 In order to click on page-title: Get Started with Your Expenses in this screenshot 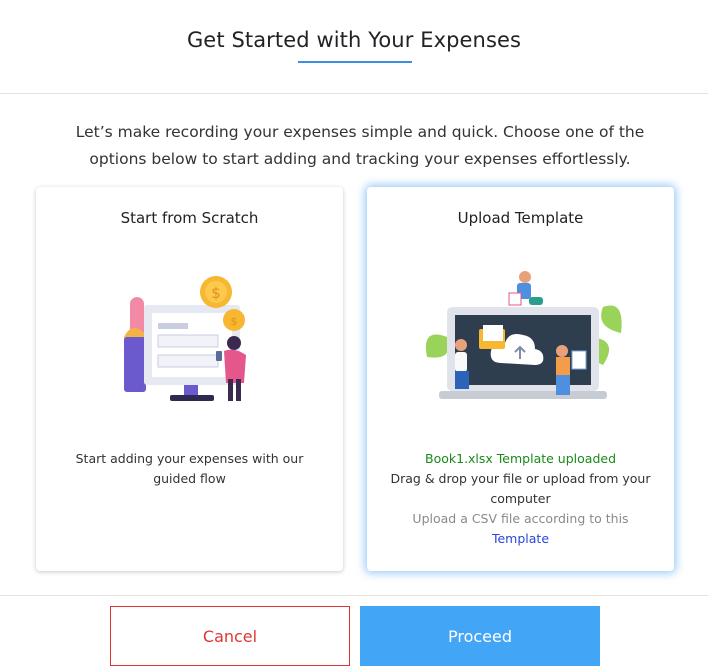, I will do `click(354, 40)`.